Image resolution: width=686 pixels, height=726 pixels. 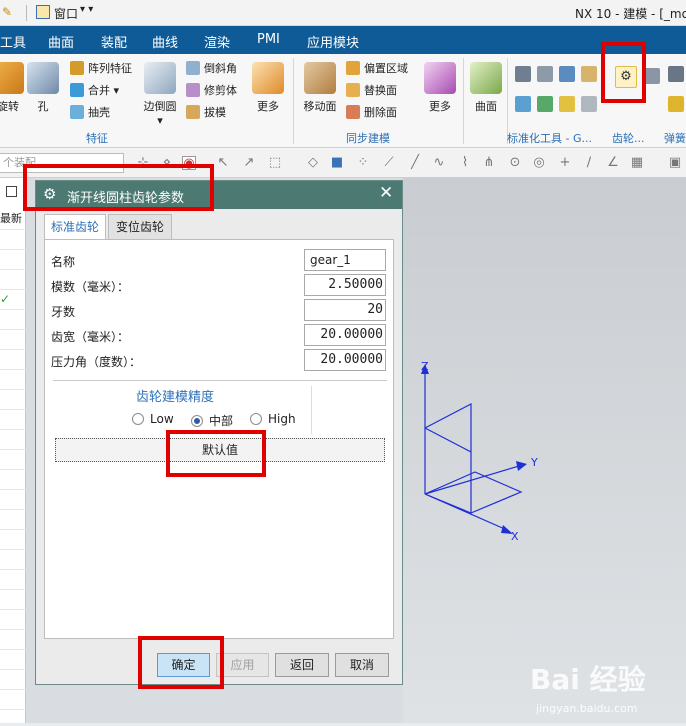 I want to click on angle-icon: ∠, so click(x=613, y=163).